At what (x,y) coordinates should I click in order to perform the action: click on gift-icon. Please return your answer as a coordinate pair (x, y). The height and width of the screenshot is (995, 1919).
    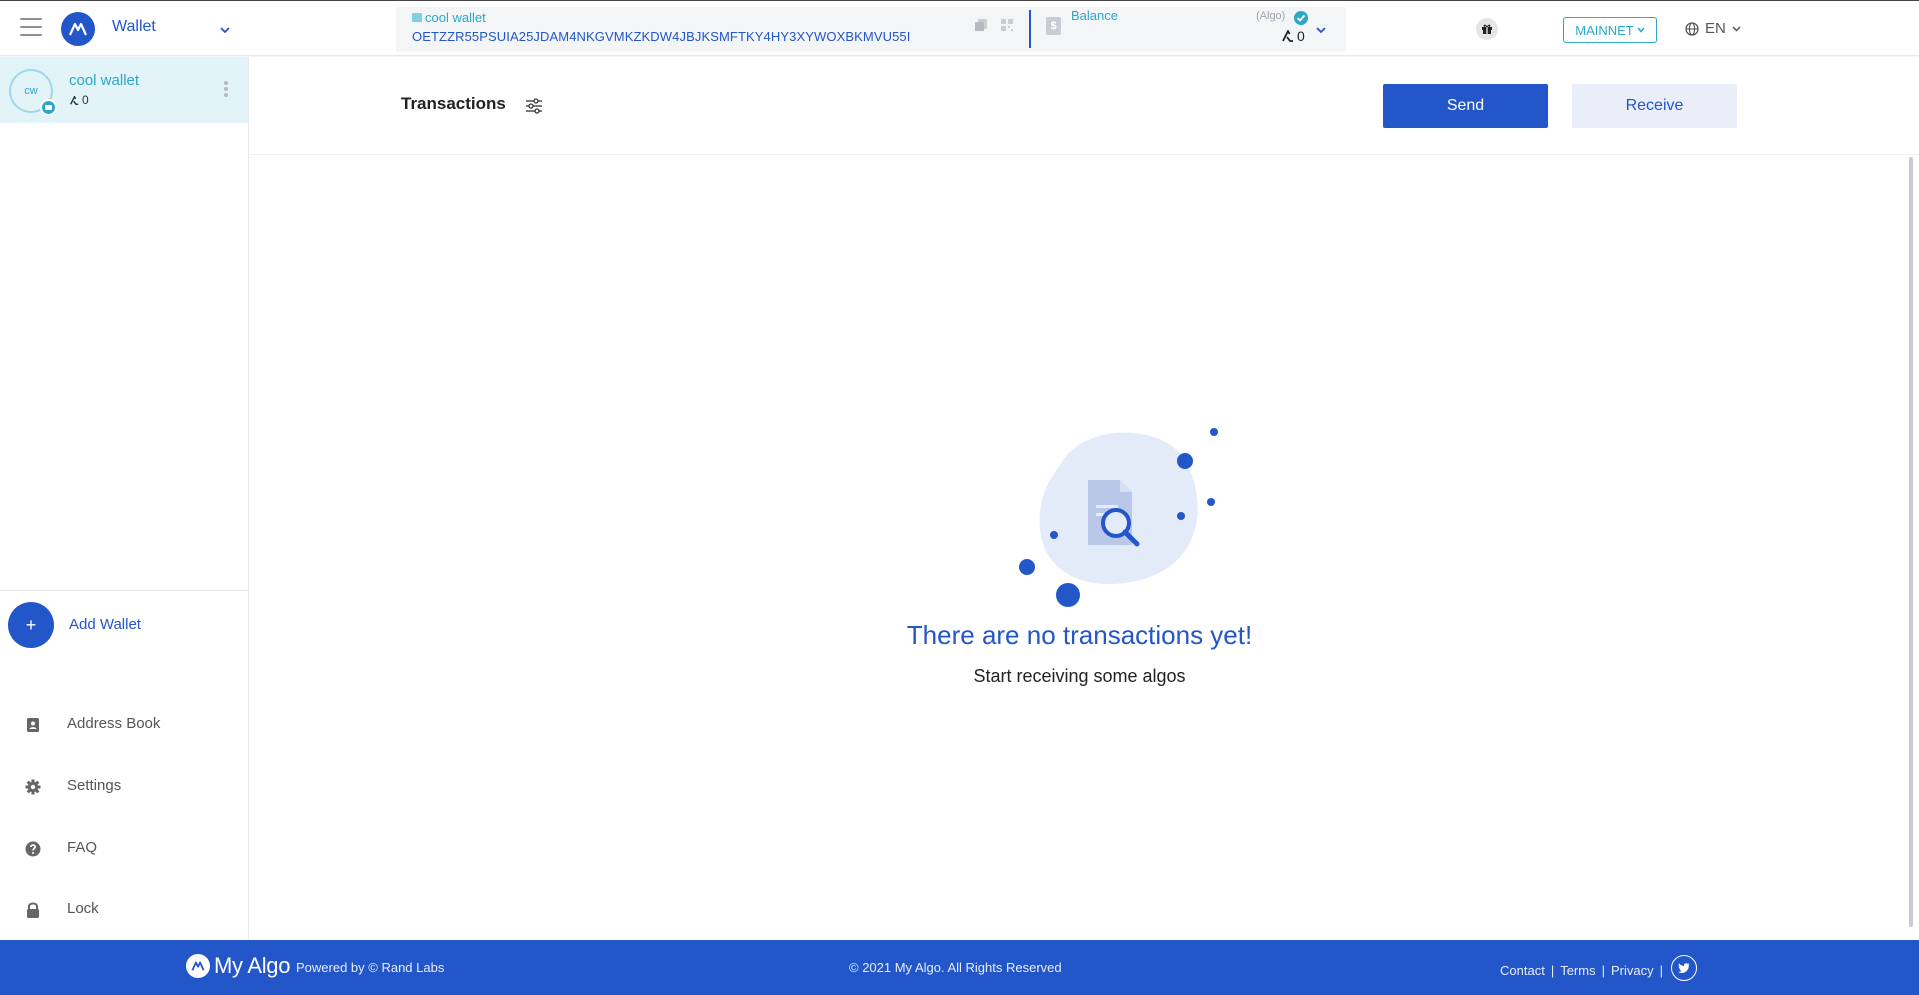
    Looking at the image, I should click on (1487, 29).